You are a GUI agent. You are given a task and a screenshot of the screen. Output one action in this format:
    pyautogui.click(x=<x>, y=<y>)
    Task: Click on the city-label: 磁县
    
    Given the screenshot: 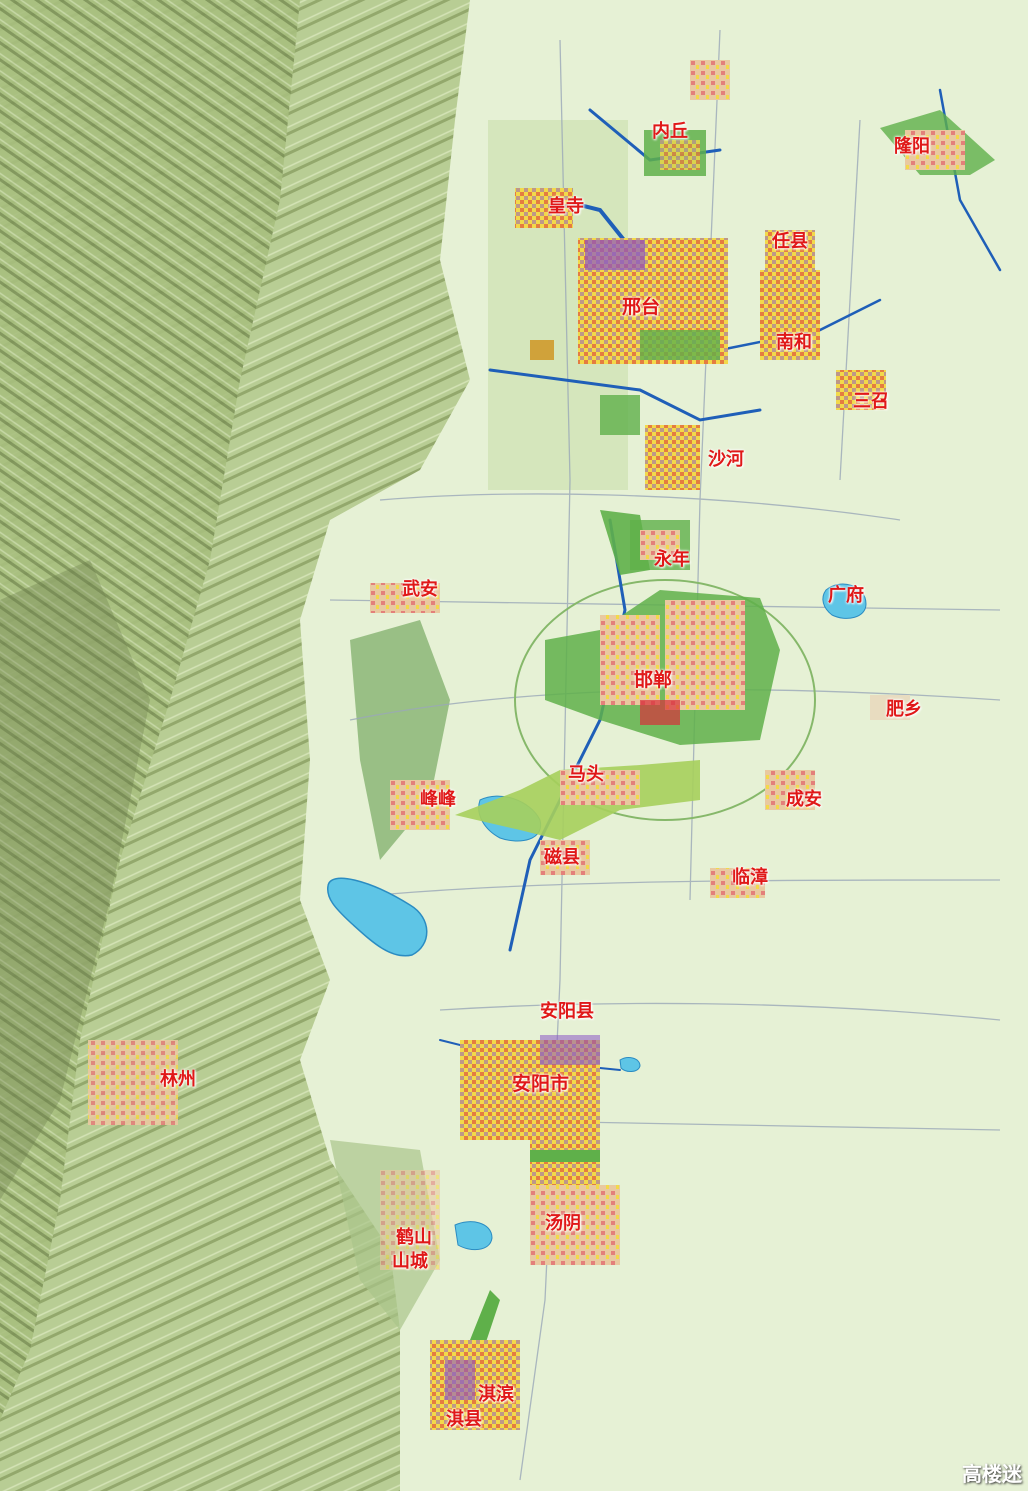 What is the action you would take?
    pyautogui.click(x=562, y=857)
    